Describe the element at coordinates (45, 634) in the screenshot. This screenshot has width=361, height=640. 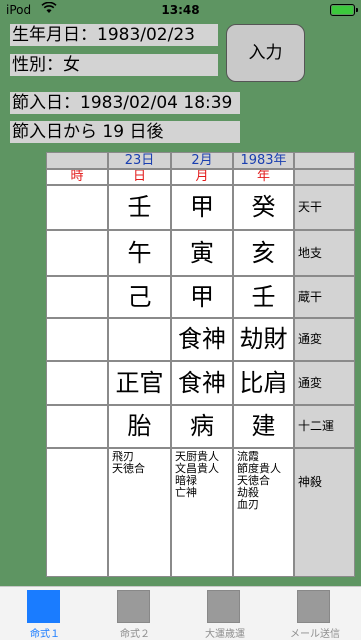
I see `tab-label: 命式１` at that location.